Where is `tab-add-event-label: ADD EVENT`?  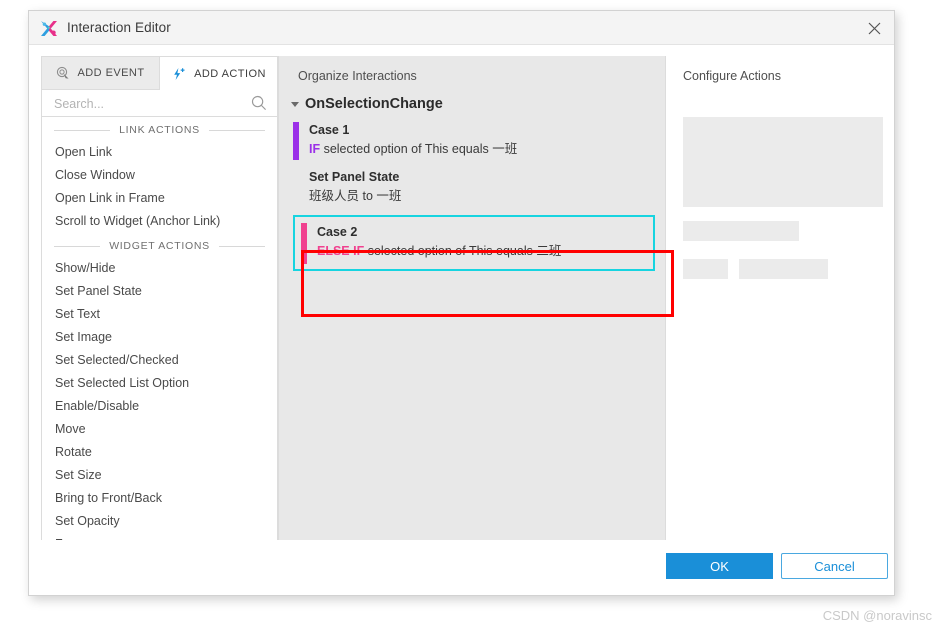 tab-add-event-label: ADD EVENT is located at coordinates (111, 73).